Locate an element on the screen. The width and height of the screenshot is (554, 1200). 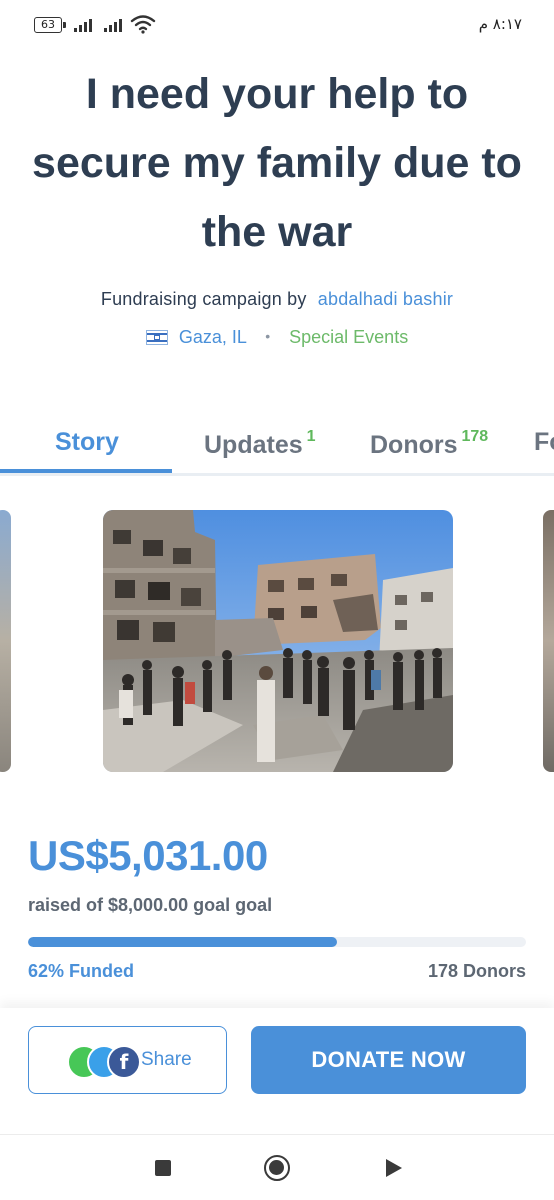
campaign-meta: Gaza, IL • Special Events is located at coordinates (277, 337).